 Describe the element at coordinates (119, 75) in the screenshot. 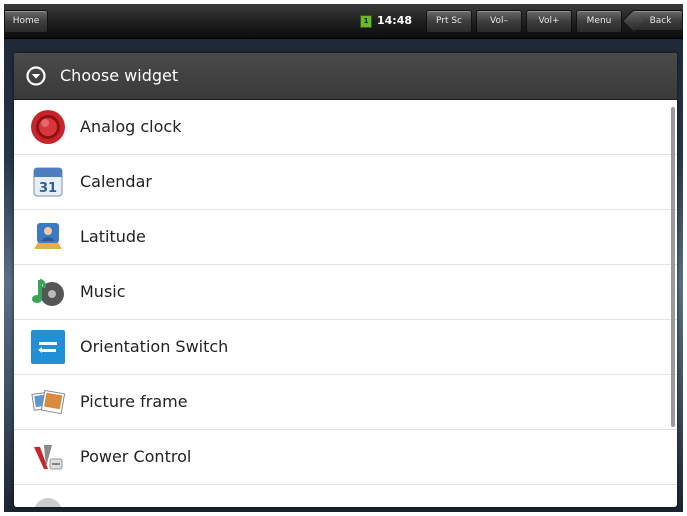

I see `dialog-title: Choose widget` at that location.